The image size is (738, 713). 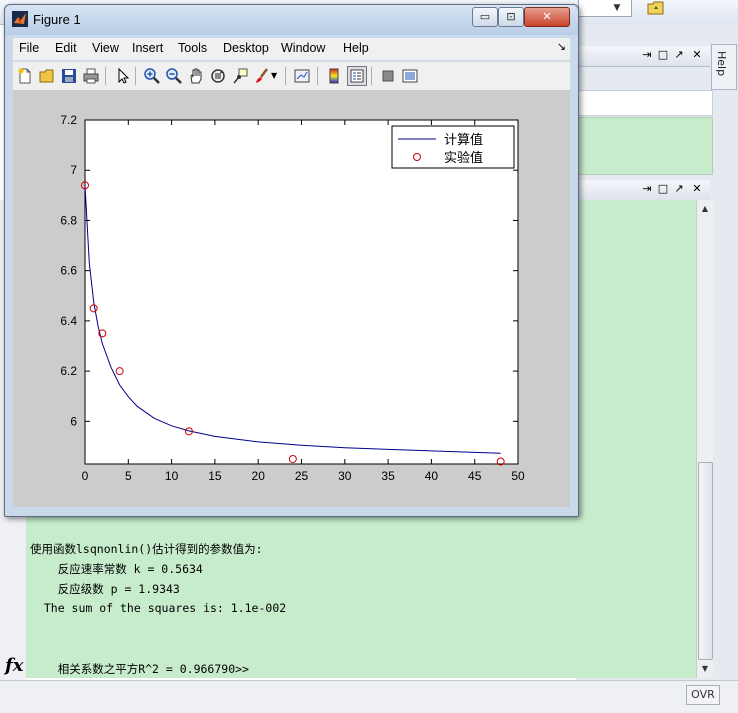 I want to click on x-tick-label: 10, so click(x=172, y=476).